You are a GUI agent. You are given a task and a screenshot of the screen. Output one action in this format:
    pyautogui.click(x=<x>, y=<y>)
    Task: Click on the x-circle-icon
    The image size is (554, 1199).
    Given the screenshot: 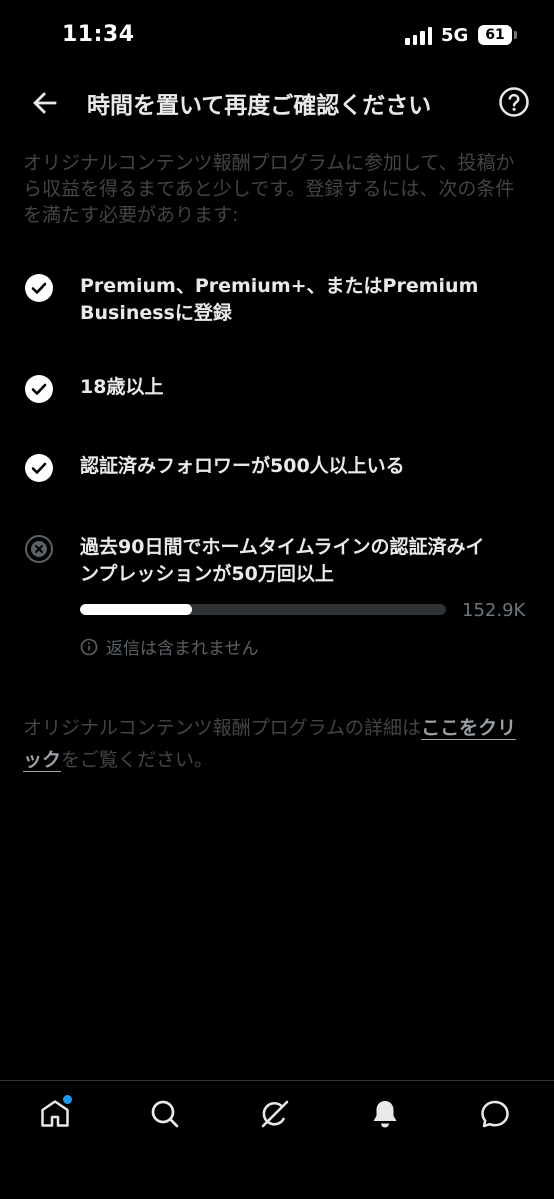 What is the action you would take?
    pyautogui.click(x=39, y=549)
    